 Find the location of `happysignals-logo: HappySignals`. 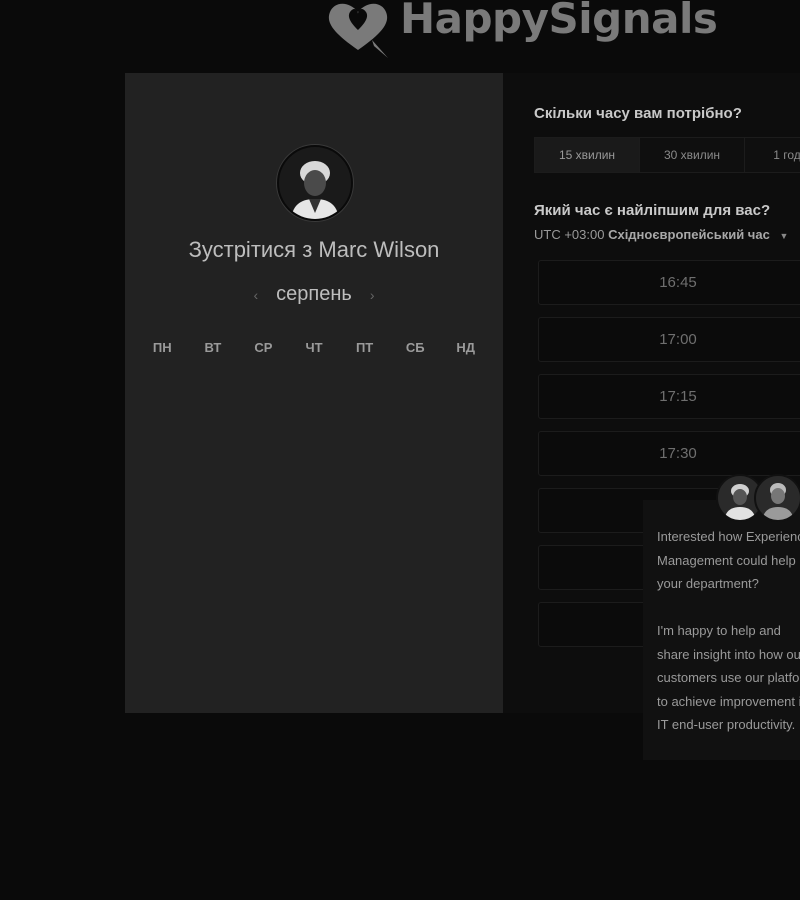

happysignals-logo: HappySignals is located at coordinates (520, 30).